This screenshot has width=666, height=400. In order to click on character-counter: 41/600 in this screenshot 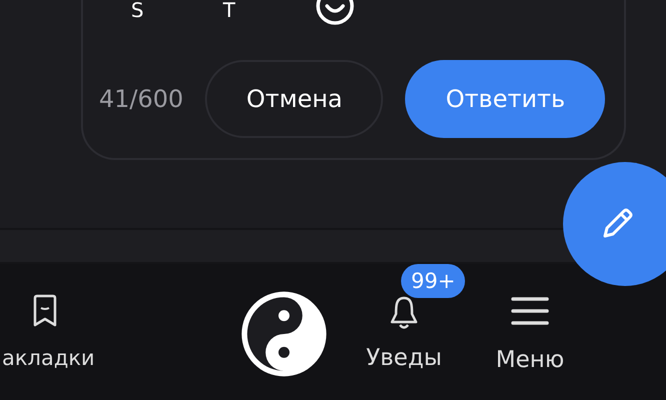, I will do `click(141, 99)`.